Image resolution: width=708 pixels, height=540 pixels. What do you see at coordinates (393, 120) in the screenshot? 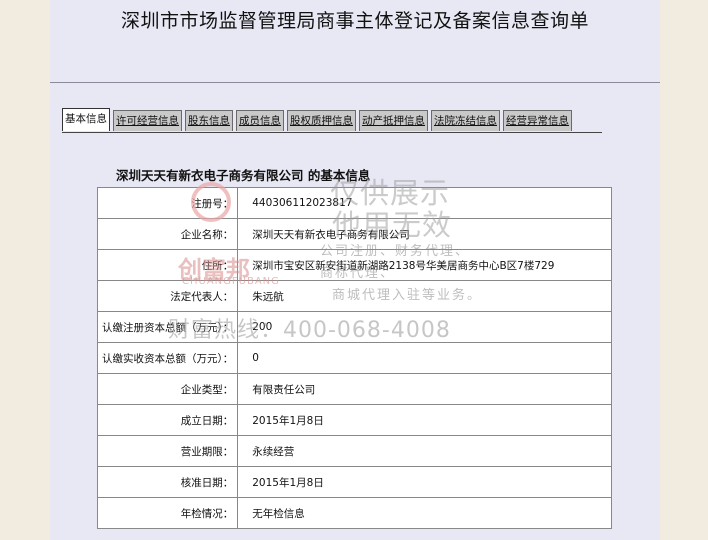
I see `tab-chattel-mortgage-info: 动产抵押信息` at bounding box center [393, 120].